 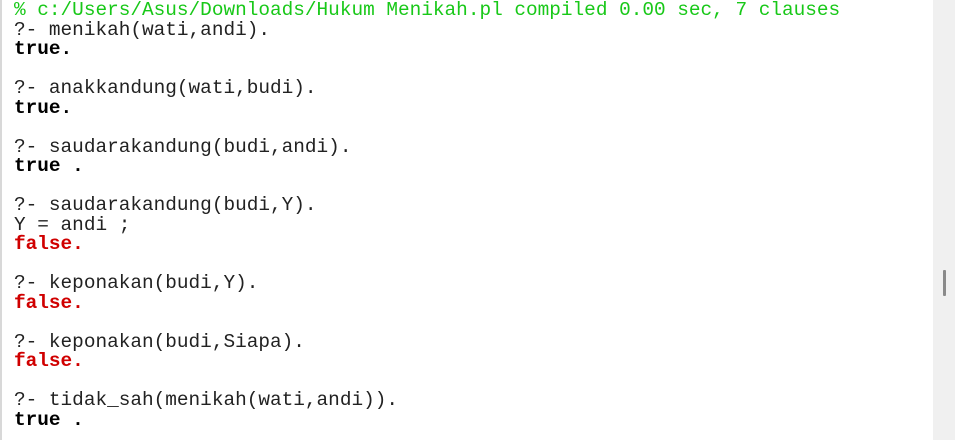 I want to click on query-line: Y = andi ;, so click(x=72, y=224).